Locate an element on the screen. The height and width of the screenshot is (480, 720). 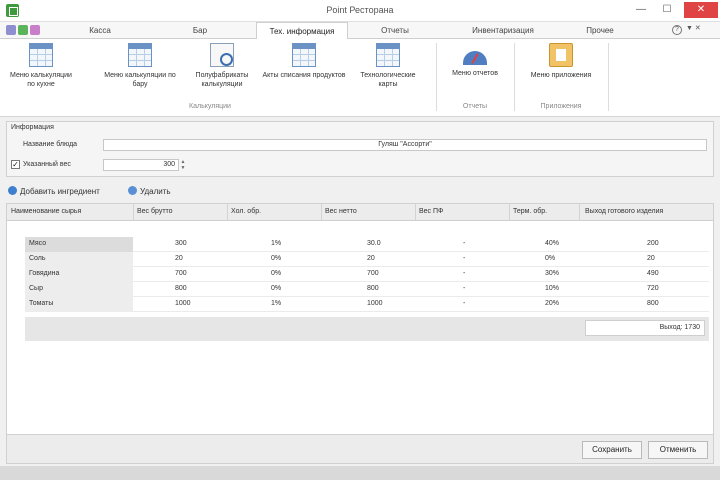
tab-reports: Отчеты is located at coordinates (395, 30).